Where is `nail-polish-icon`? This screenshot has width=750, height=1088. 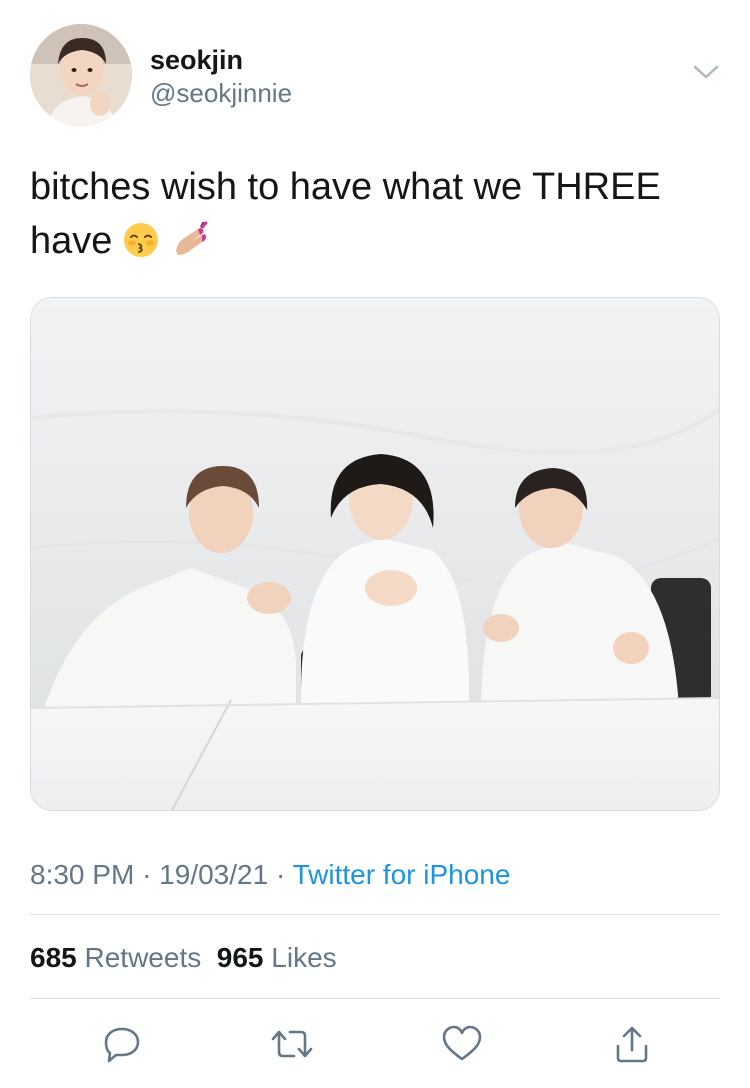 nail-polish-icon is located at coordinates (191, 247).